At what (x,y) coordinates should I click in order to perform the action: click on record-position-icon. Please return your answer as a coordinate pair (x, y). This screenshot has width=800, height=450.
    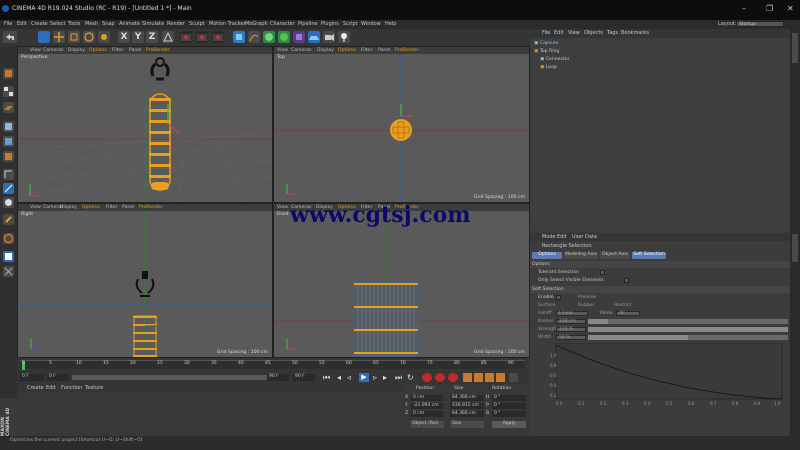
    Looking at the image, I should click on (467, 377).